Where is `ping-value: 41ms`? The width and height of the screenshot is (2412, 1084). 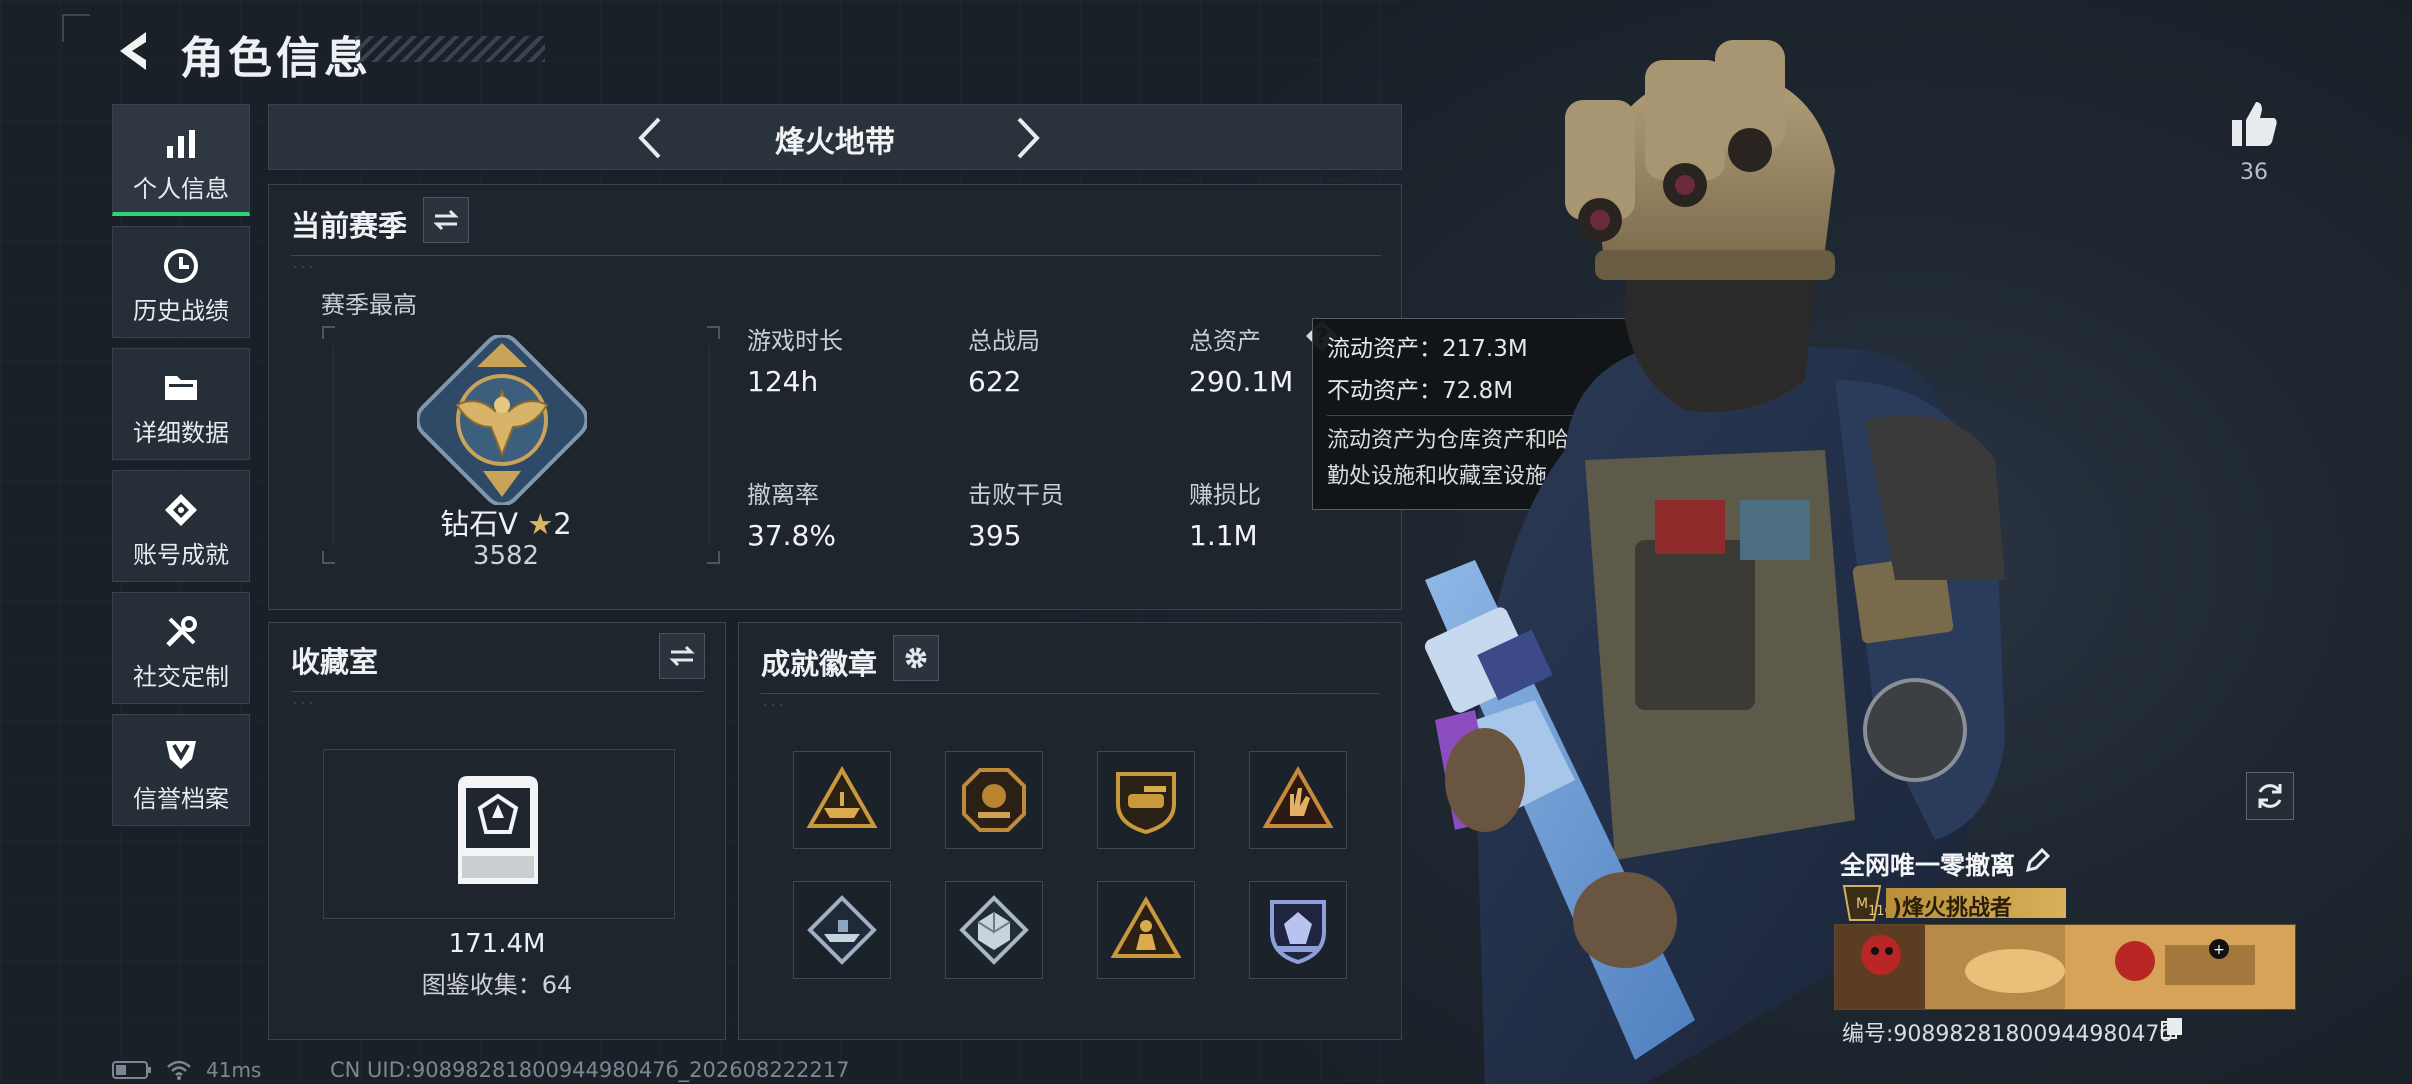 ping-value: 41ms is located at coordinates (234, 1070).